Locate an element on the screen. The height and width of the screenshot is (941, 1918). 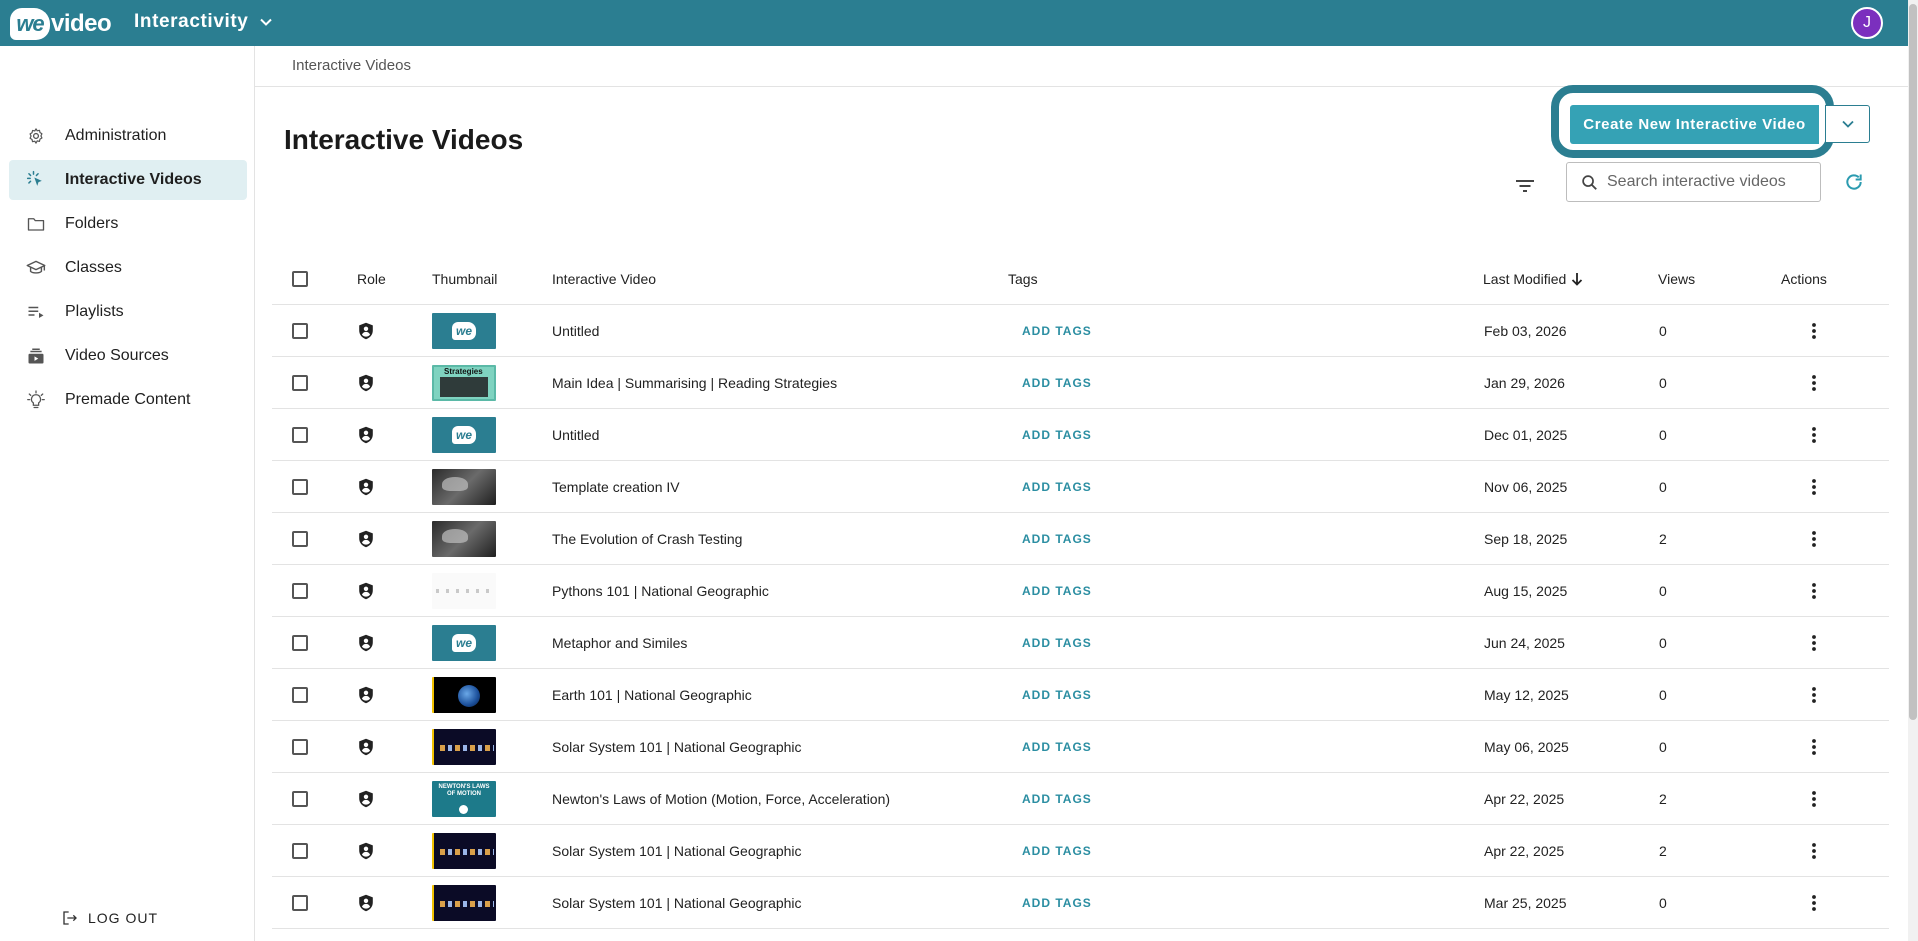
actions-cell is located at coordinates (1814, 850).